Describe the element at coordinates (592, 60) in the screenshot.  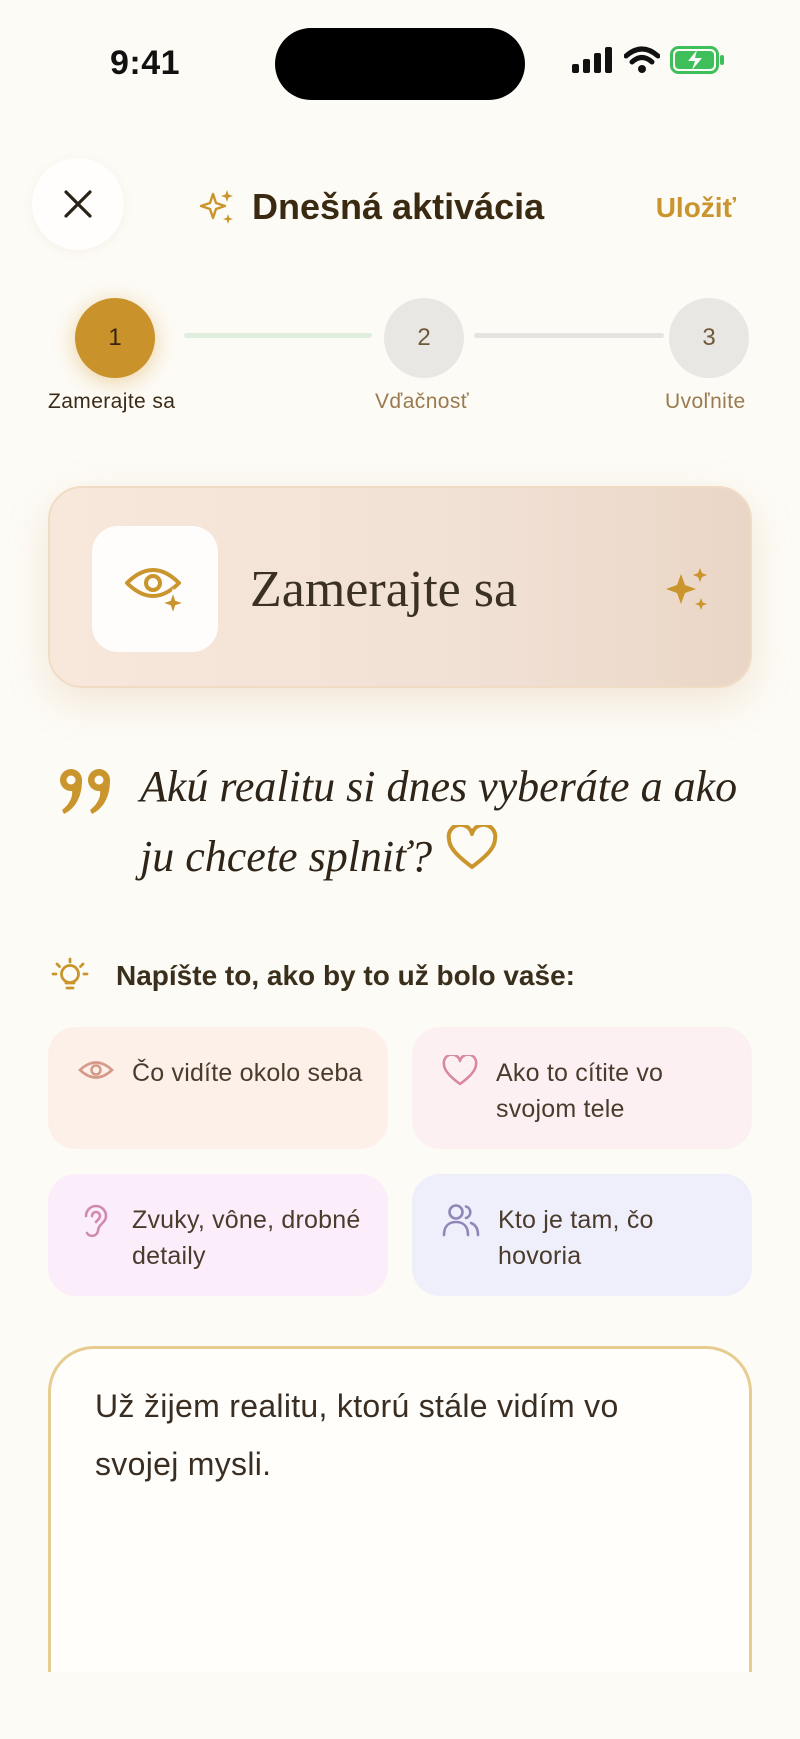
I see `signal-icon` at that location.